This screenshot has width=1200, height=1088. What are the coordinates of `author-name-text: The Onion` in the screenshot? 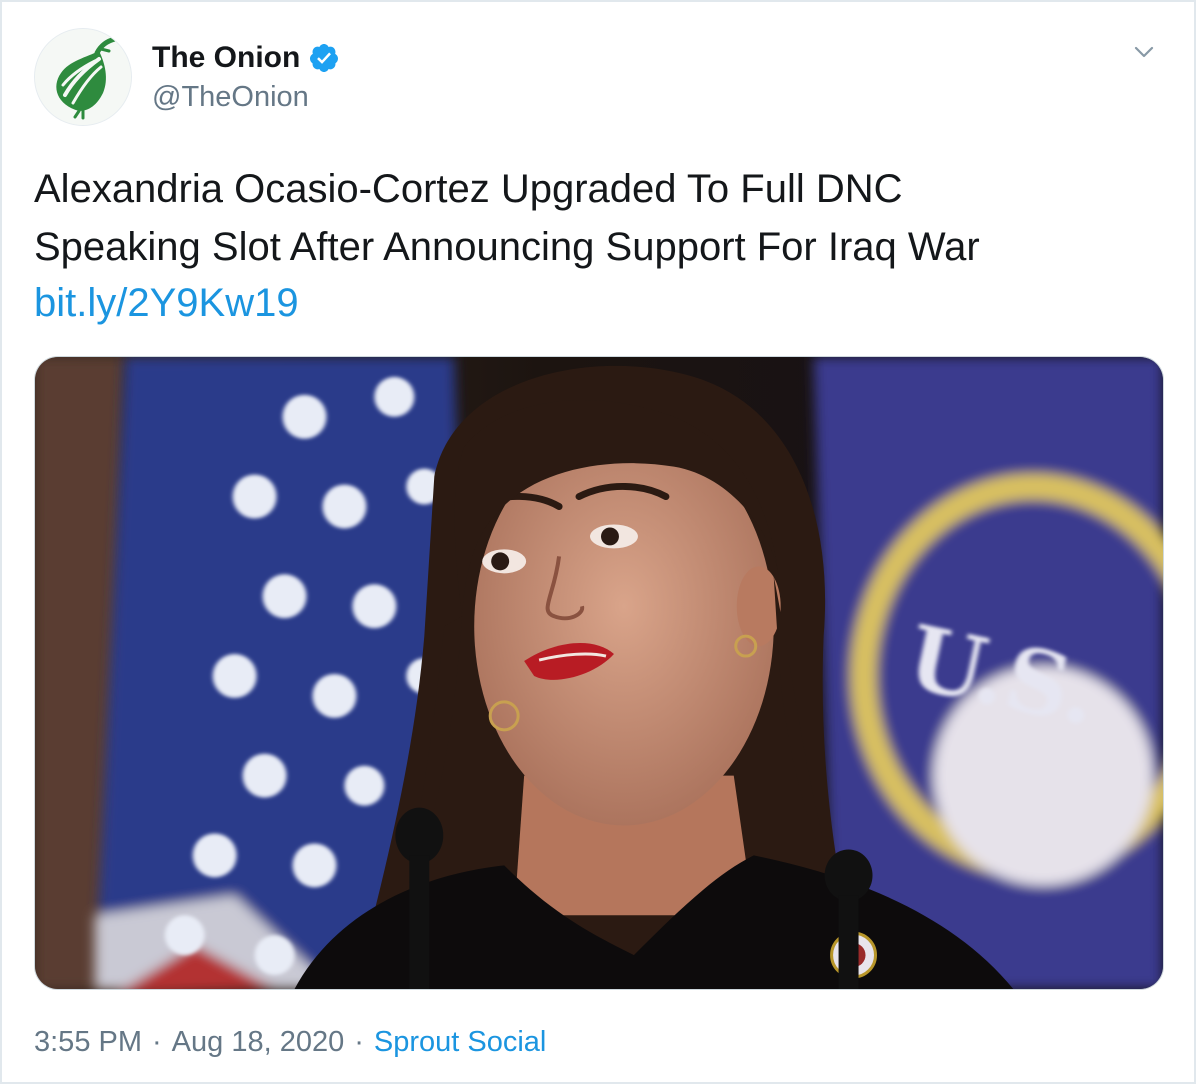 It's located at (226, 57).